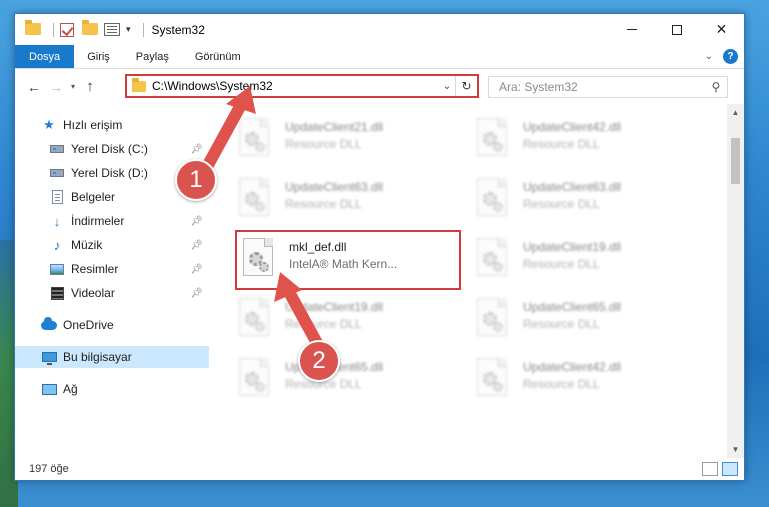 Image resolution: width=769 pixels, height=507 pixels. What do you see at coordinates (93, 125) in the screenshot?
I see `sidebar-item-label: Hızlı erişim` at bounding box center [93, 125].